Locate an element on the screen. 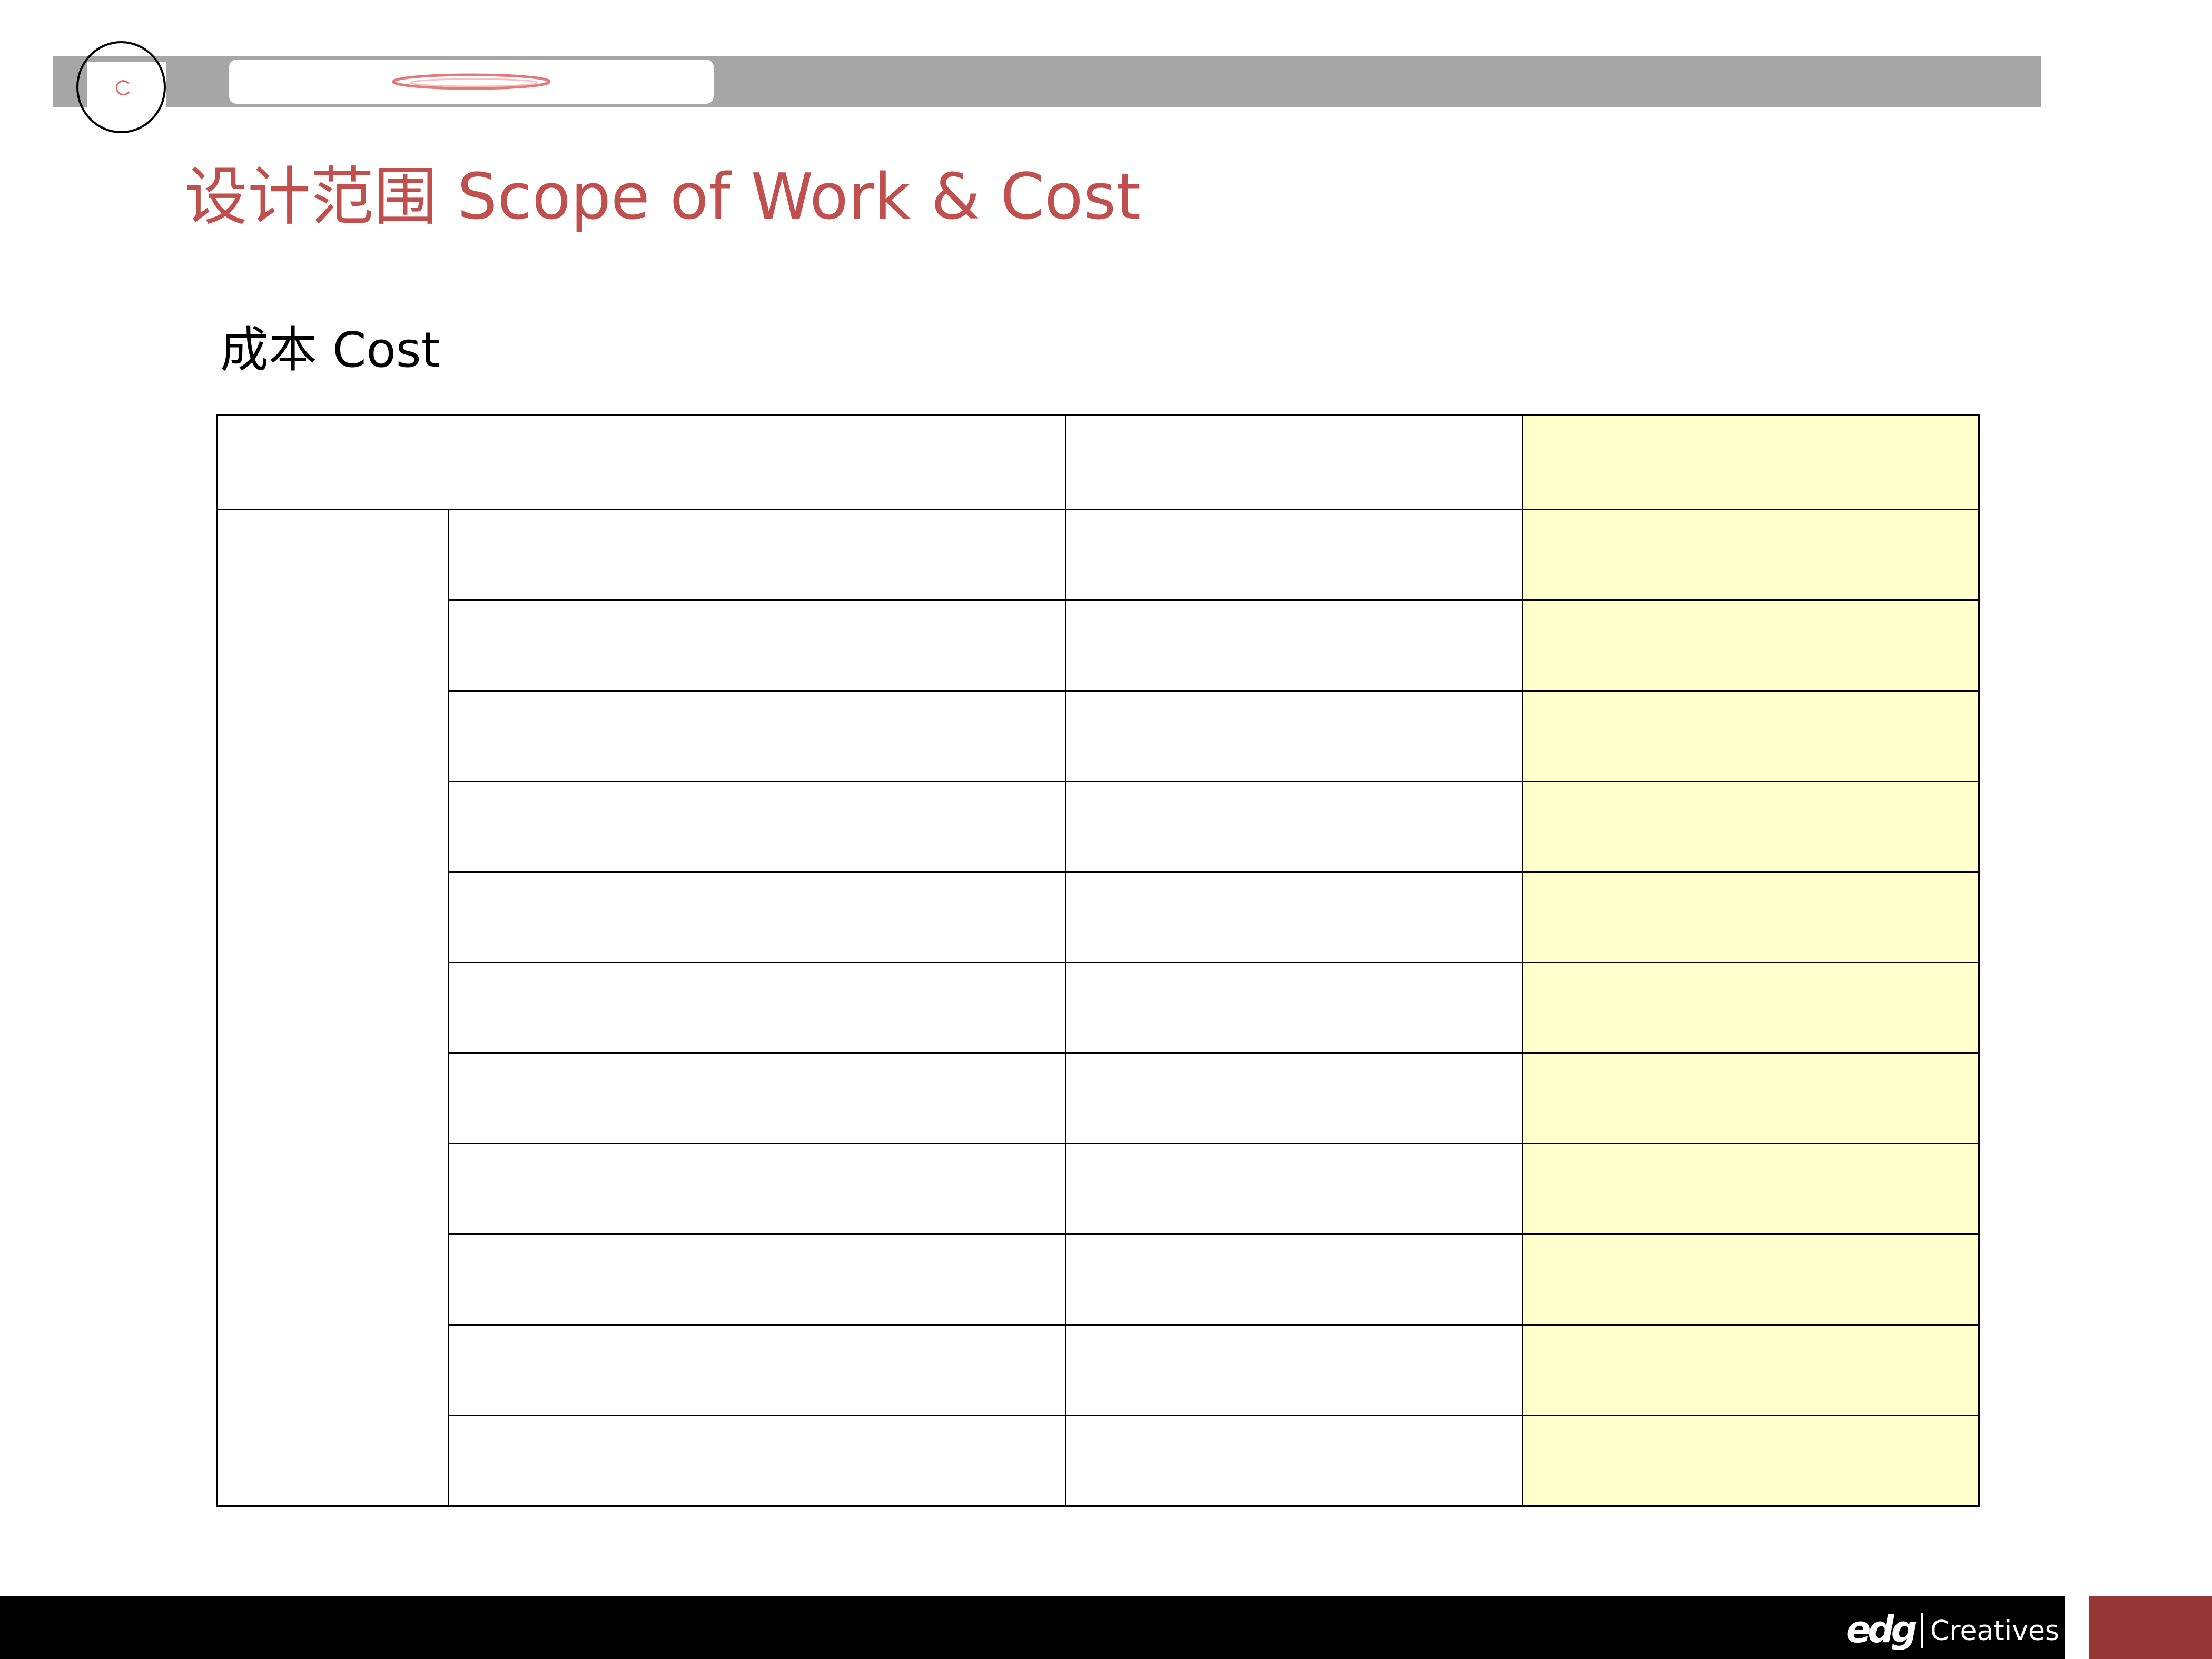 Image resolution: width=2212 pixels, height=1659 pixels. brand-logo: edg Creatives is located at coordinates (1952, 1629).